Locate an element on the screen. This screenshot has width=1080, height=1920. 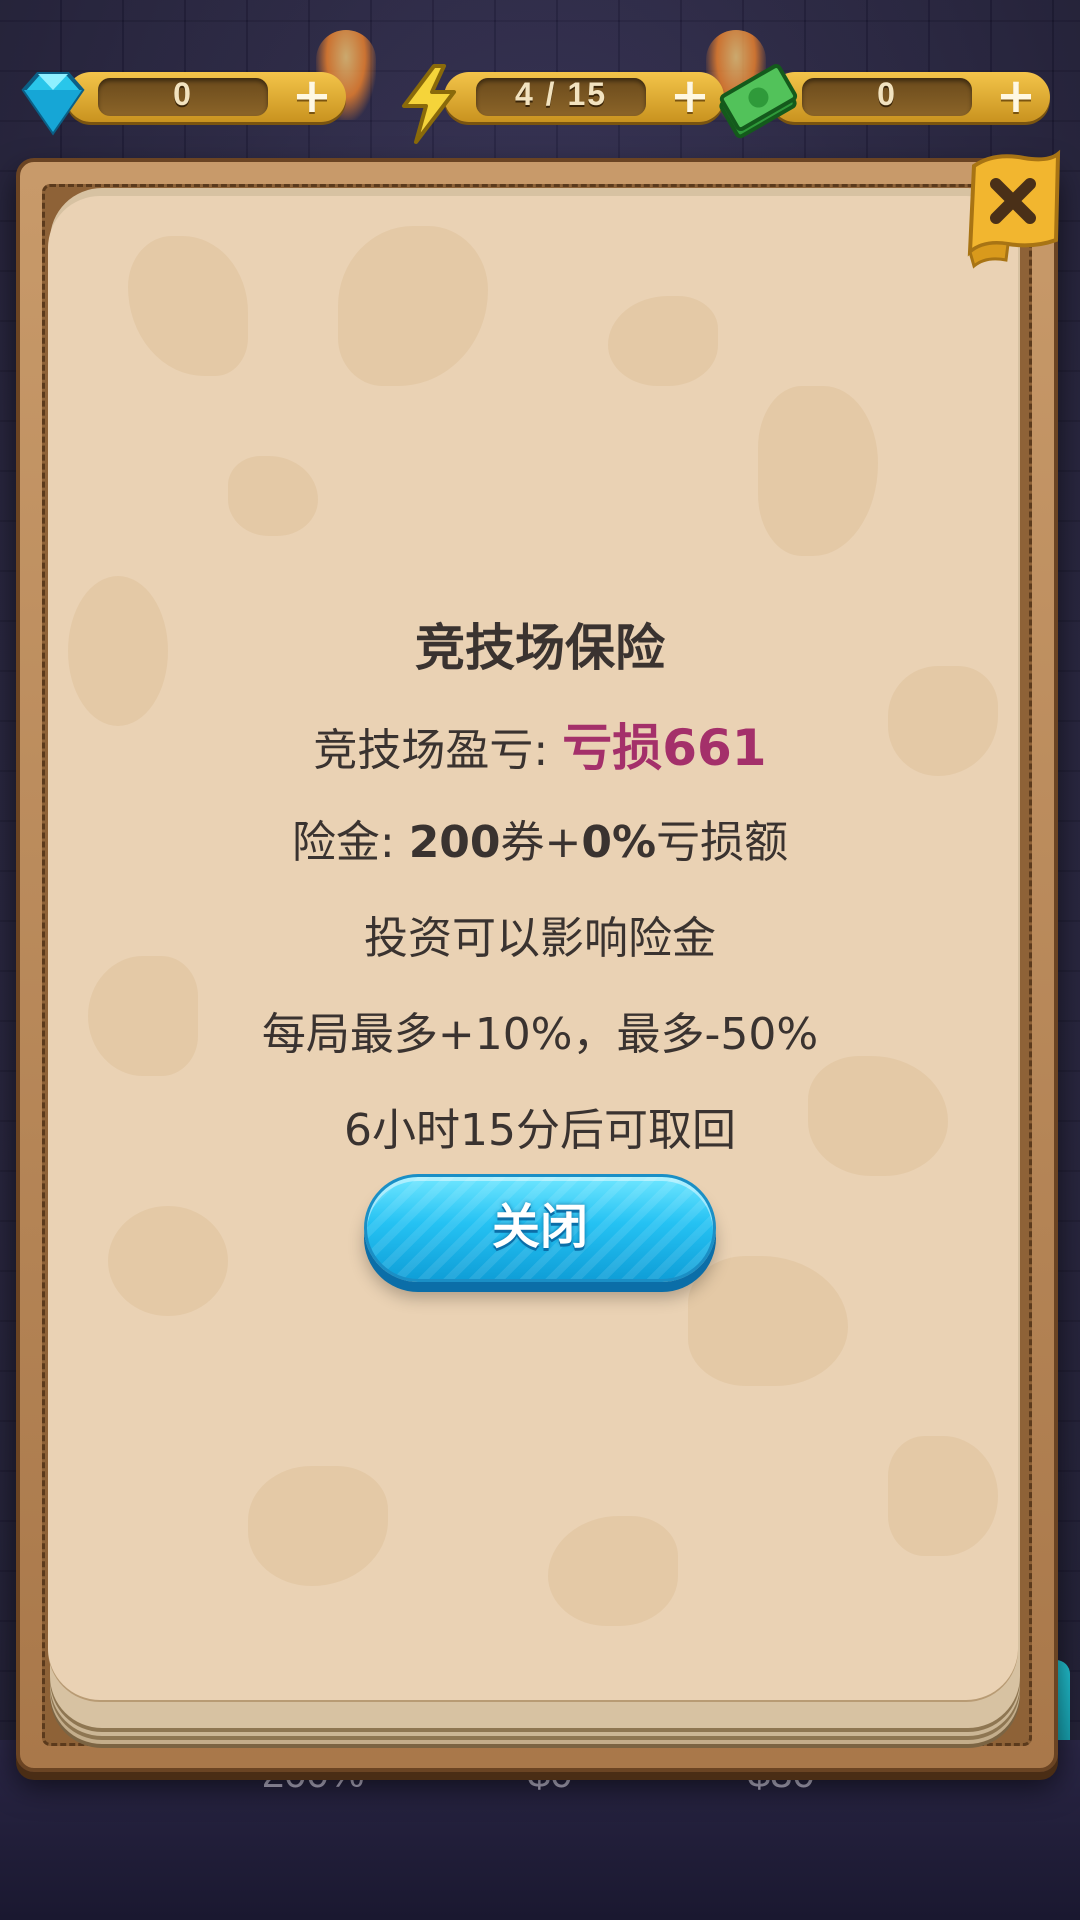
close-x-icon is located at coordinates (1014, 209).